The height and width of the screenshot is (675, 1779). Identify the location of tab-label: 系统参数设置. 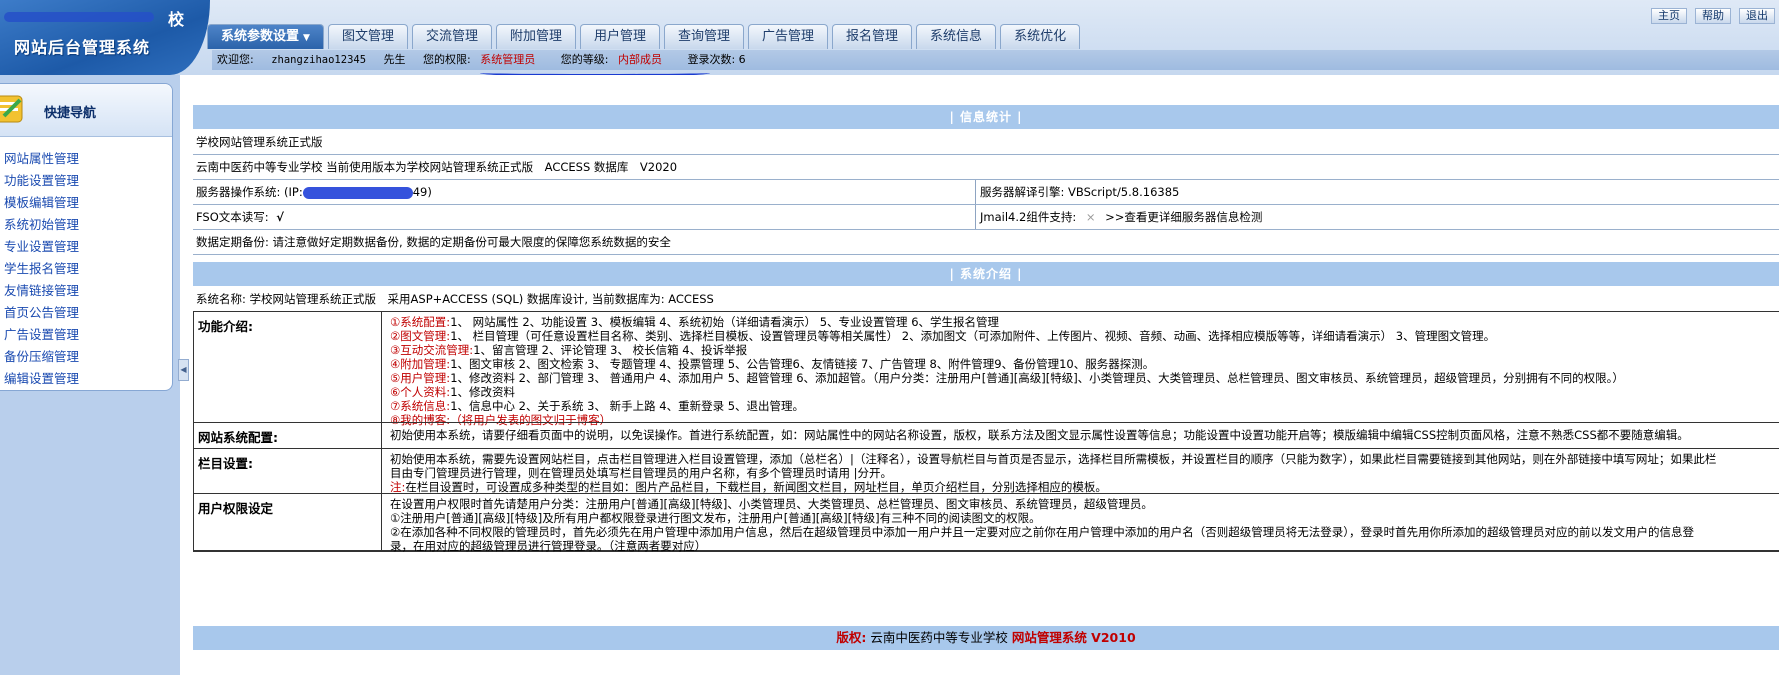
(260, 36).